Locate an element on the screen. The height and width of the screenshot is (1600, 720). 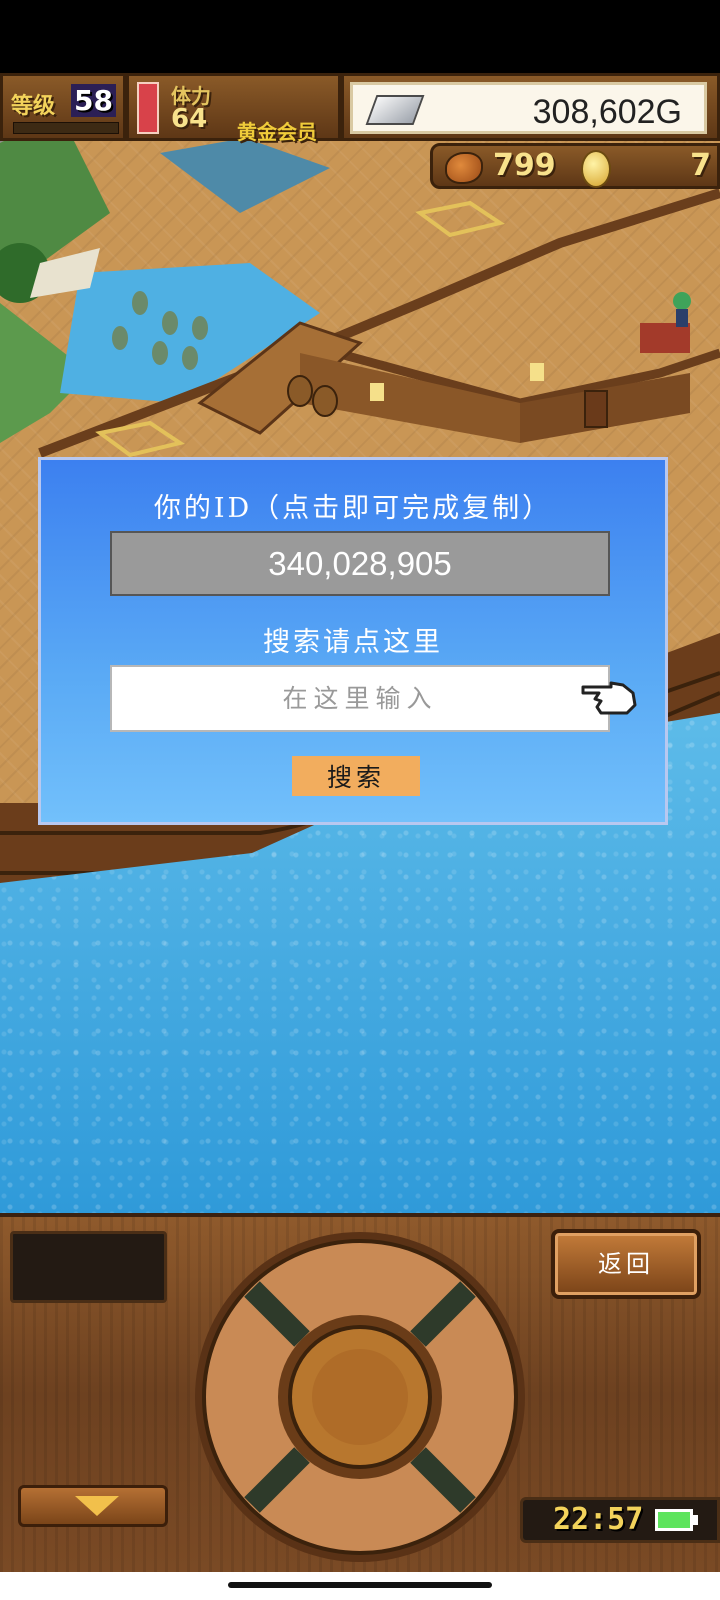
down-arrow-icon is located at coordinates (97, 1506).